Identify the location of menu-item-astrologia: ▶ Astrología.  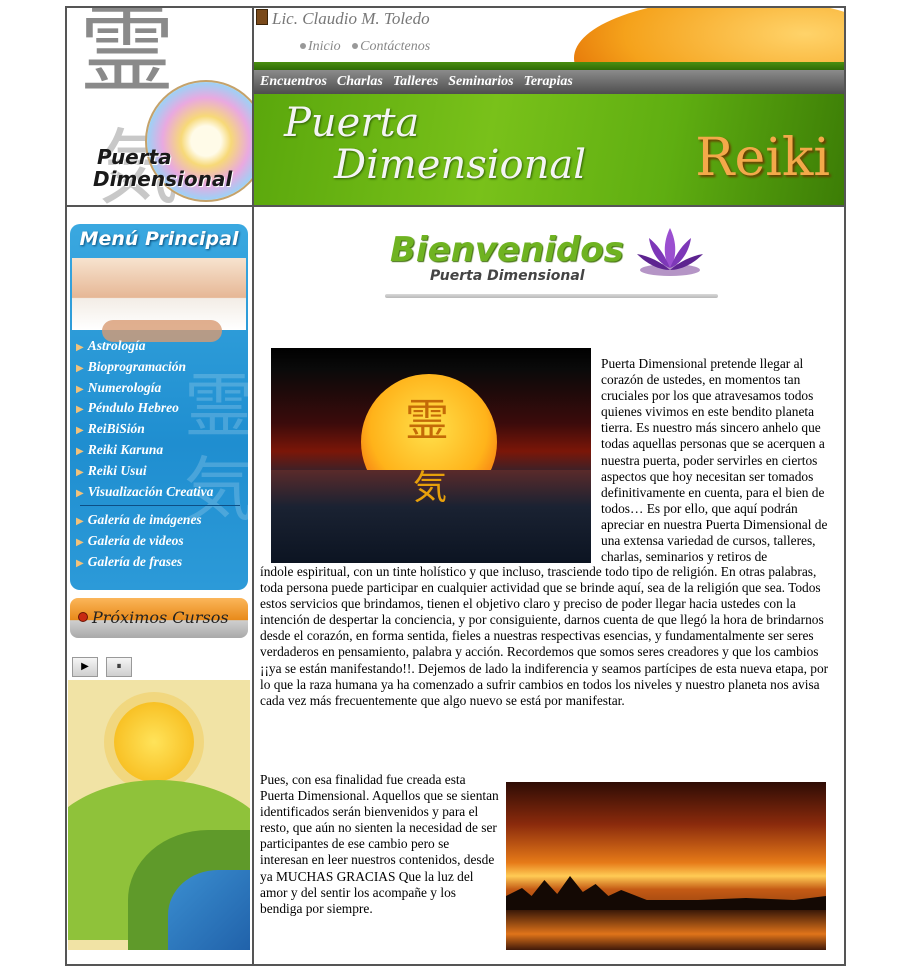
(160, 346).